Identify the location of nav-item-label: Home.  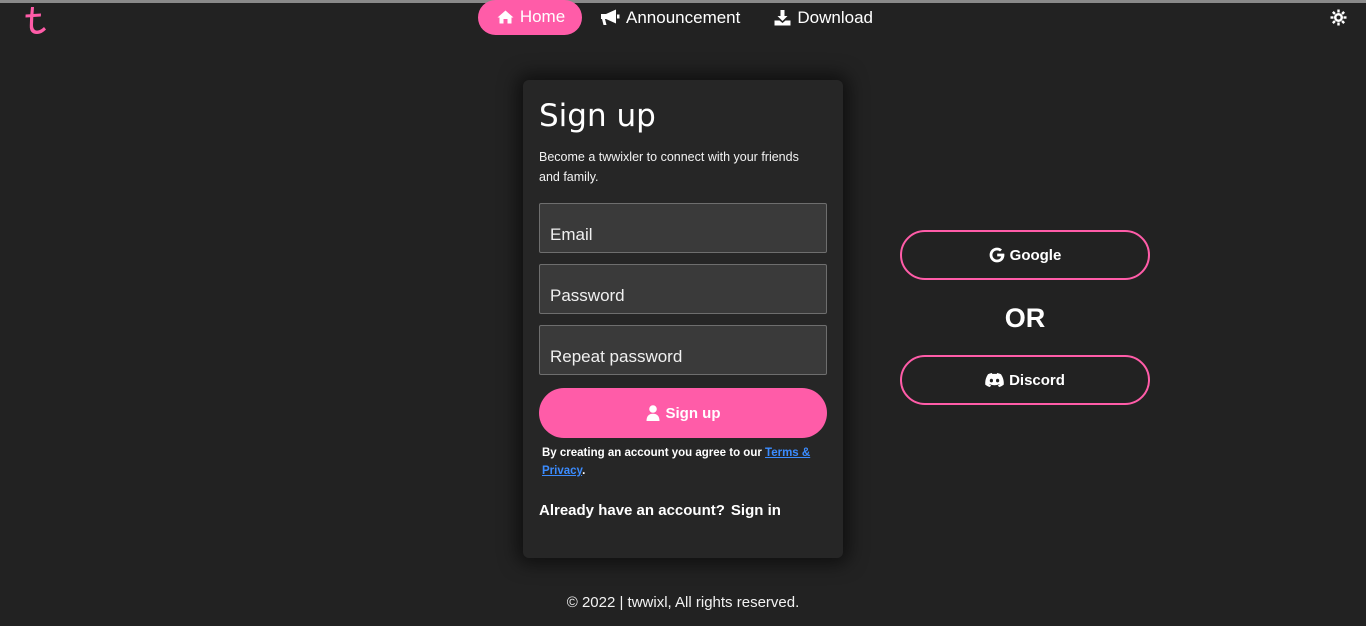
(542, 16).